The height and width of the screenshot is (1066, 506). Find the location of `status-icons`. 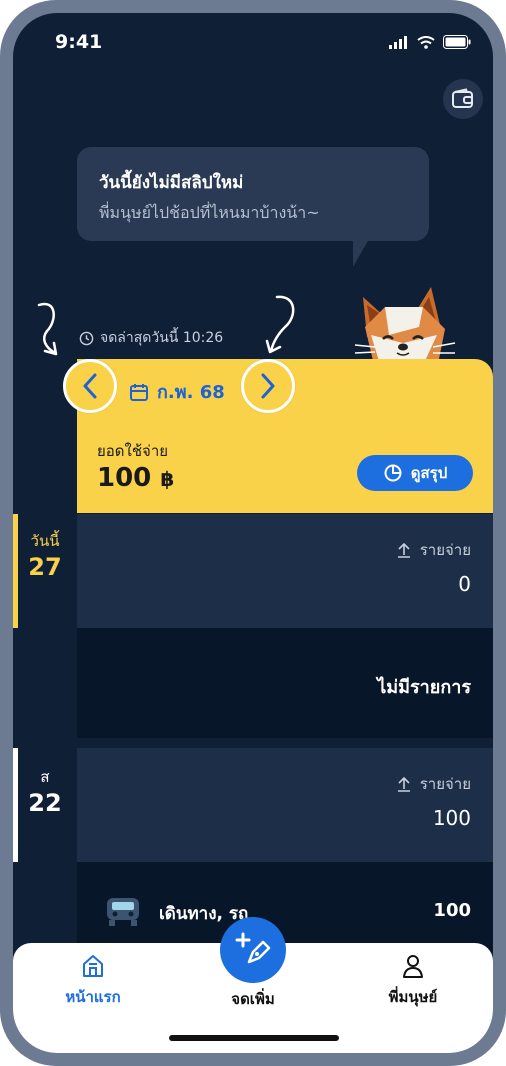

status-icons is located at coordinates (430, 42).